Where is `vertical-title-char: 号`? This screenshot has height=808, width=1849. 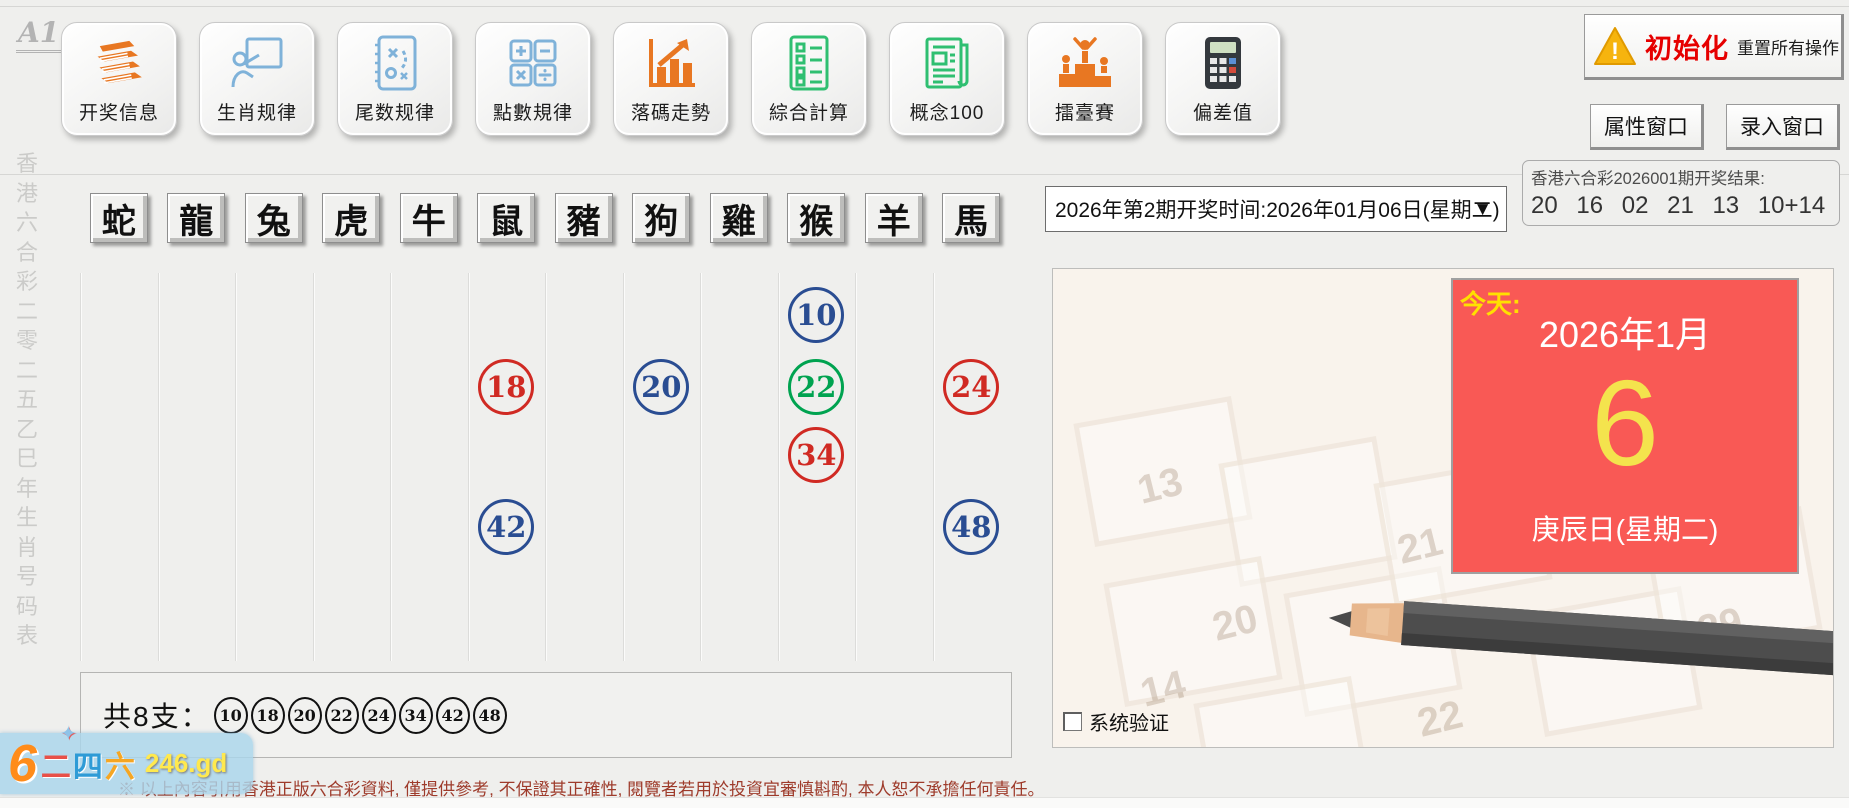 vertical-title-char: 号 is located at coordinates (26, 576).